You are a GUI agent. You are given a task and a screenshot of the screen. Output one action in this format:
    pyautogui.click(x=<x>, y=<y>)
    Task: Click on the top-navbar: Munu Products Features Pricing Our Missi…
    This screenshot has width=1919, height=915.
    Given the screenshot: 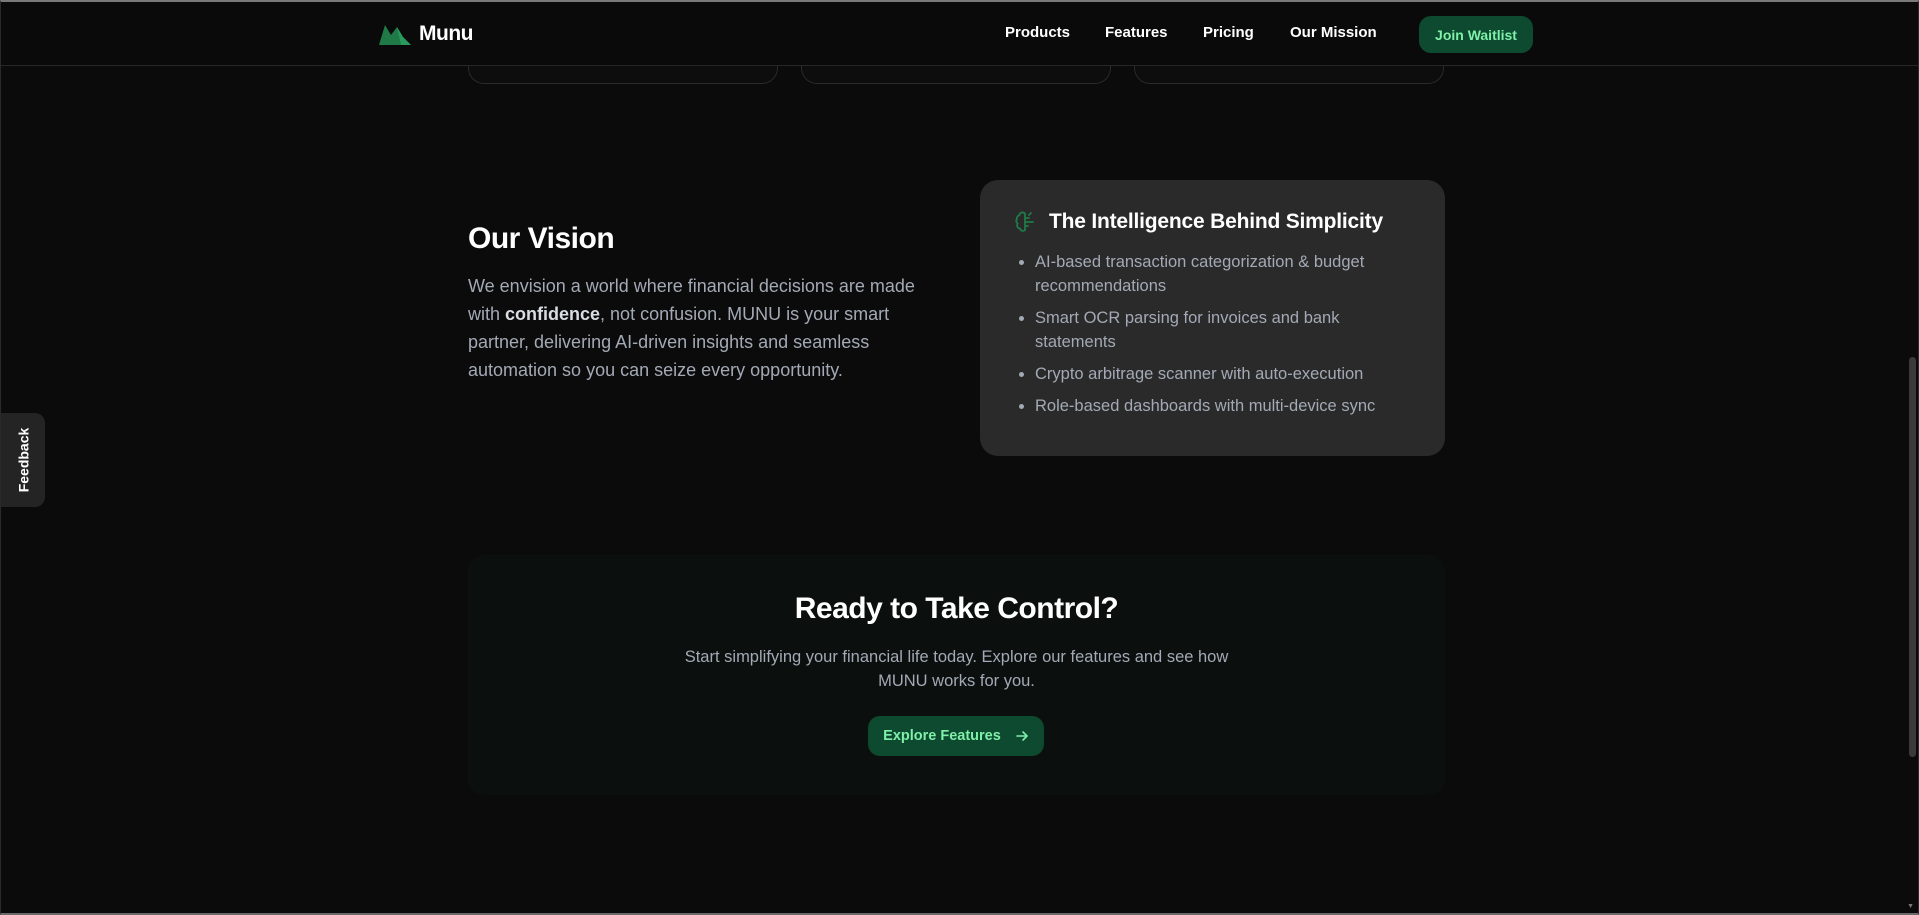 What is the action you would take?
    pyautogui.click(x=959, y=34)
    